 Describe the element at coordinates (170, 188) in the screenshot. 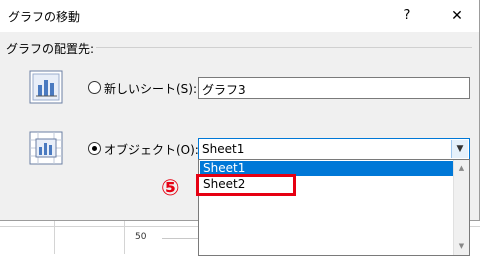

I see `step-number-marker: ⑤` at that location.